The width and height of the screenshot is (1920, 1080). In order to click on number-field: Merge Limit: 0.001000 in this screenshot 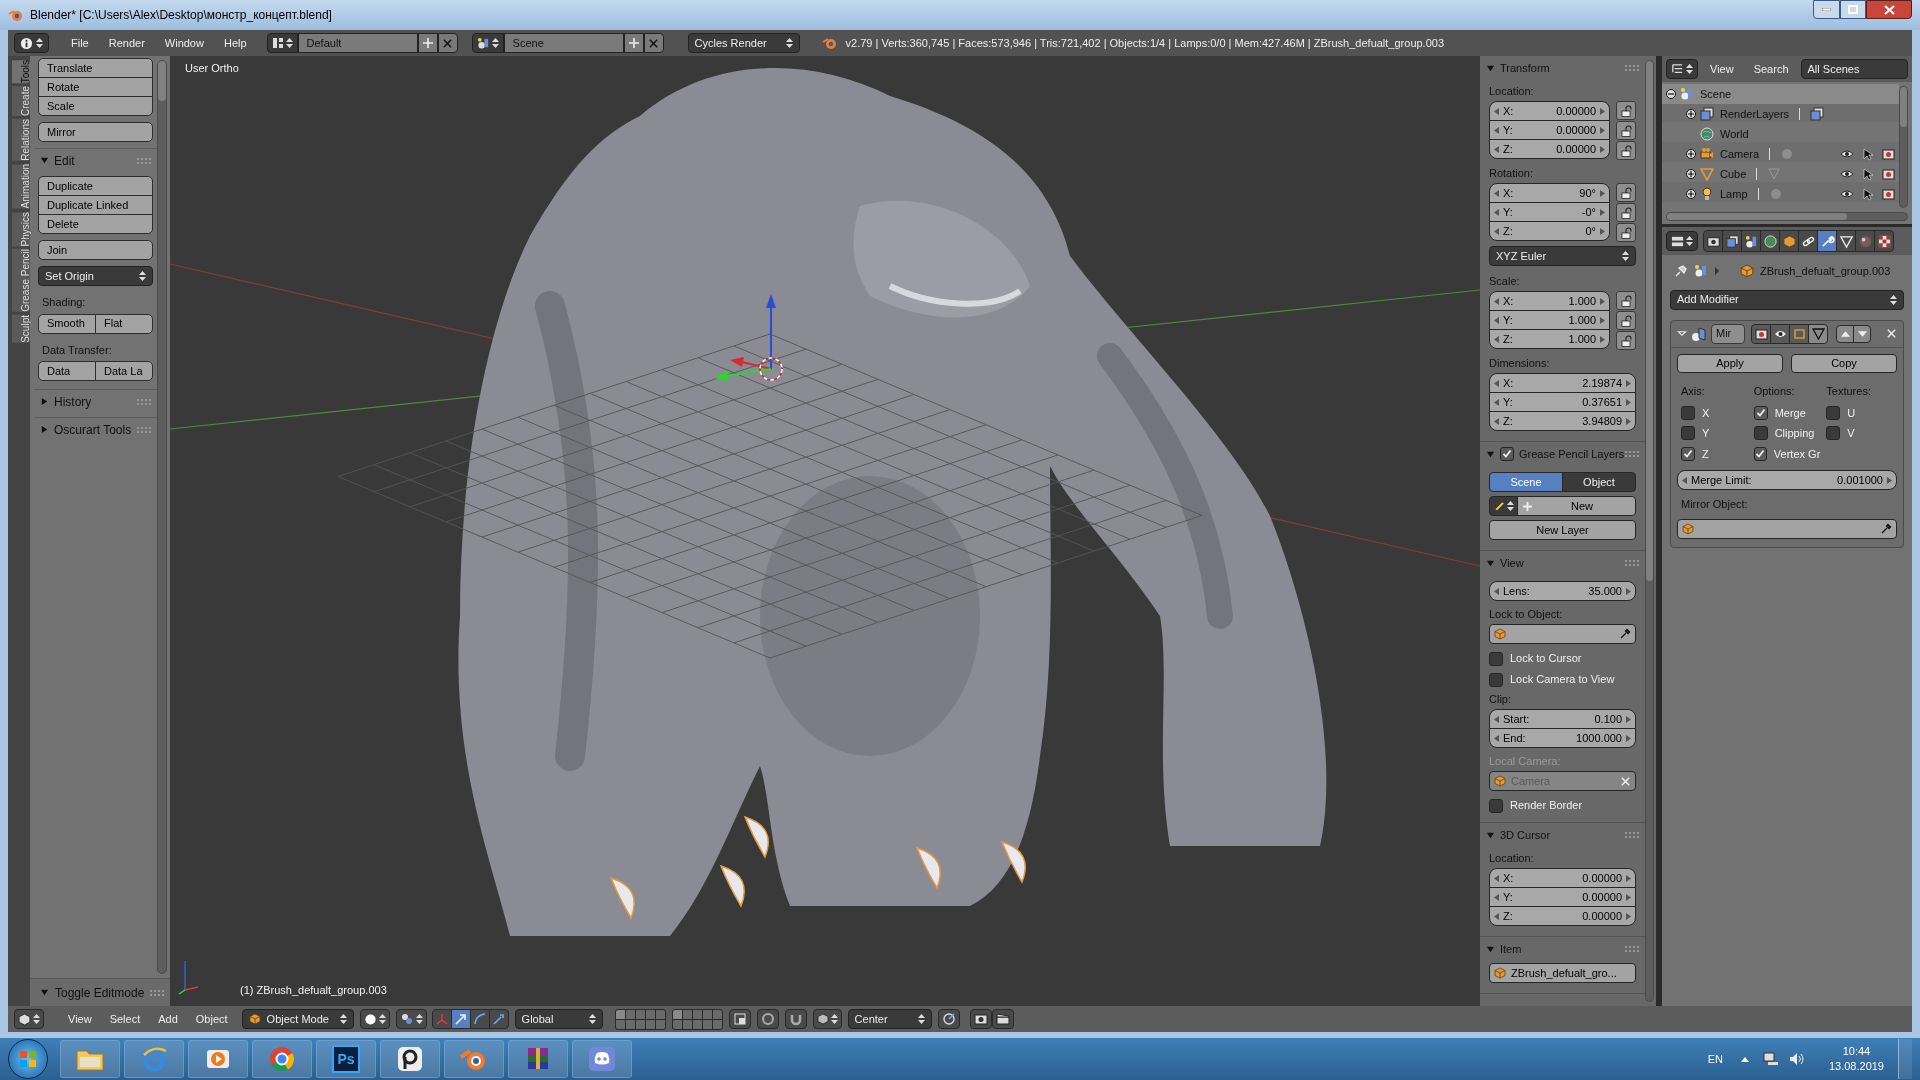, I will do `click(1787, 480)`.